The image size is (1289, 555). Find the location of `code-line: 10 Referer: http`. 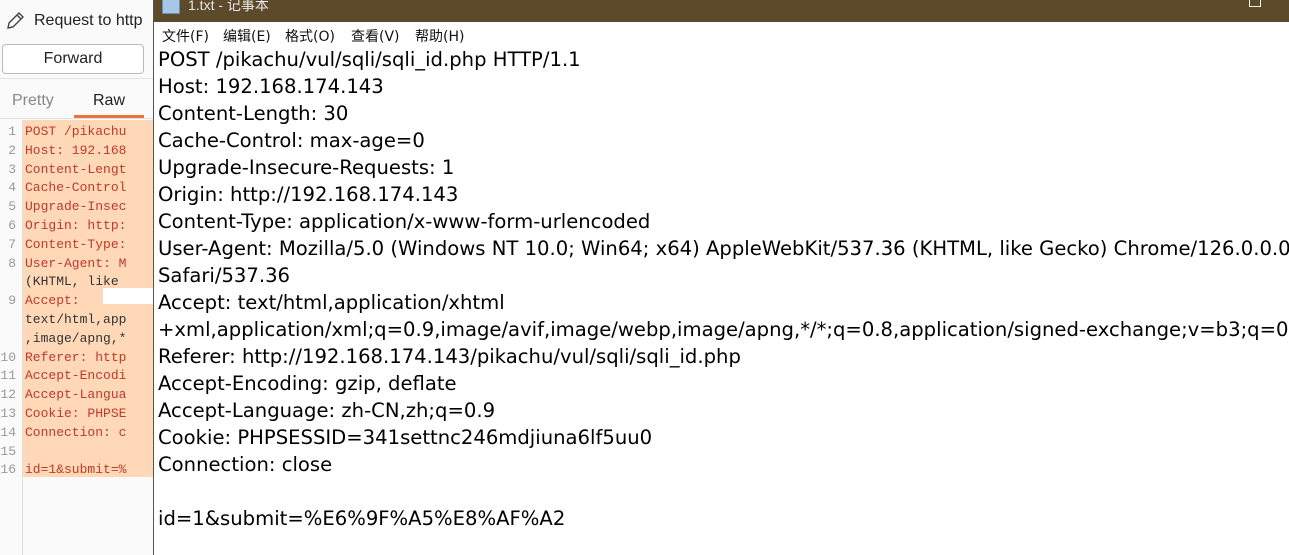

code-line: 10 Referer: http is located at coordinates (80, 357).